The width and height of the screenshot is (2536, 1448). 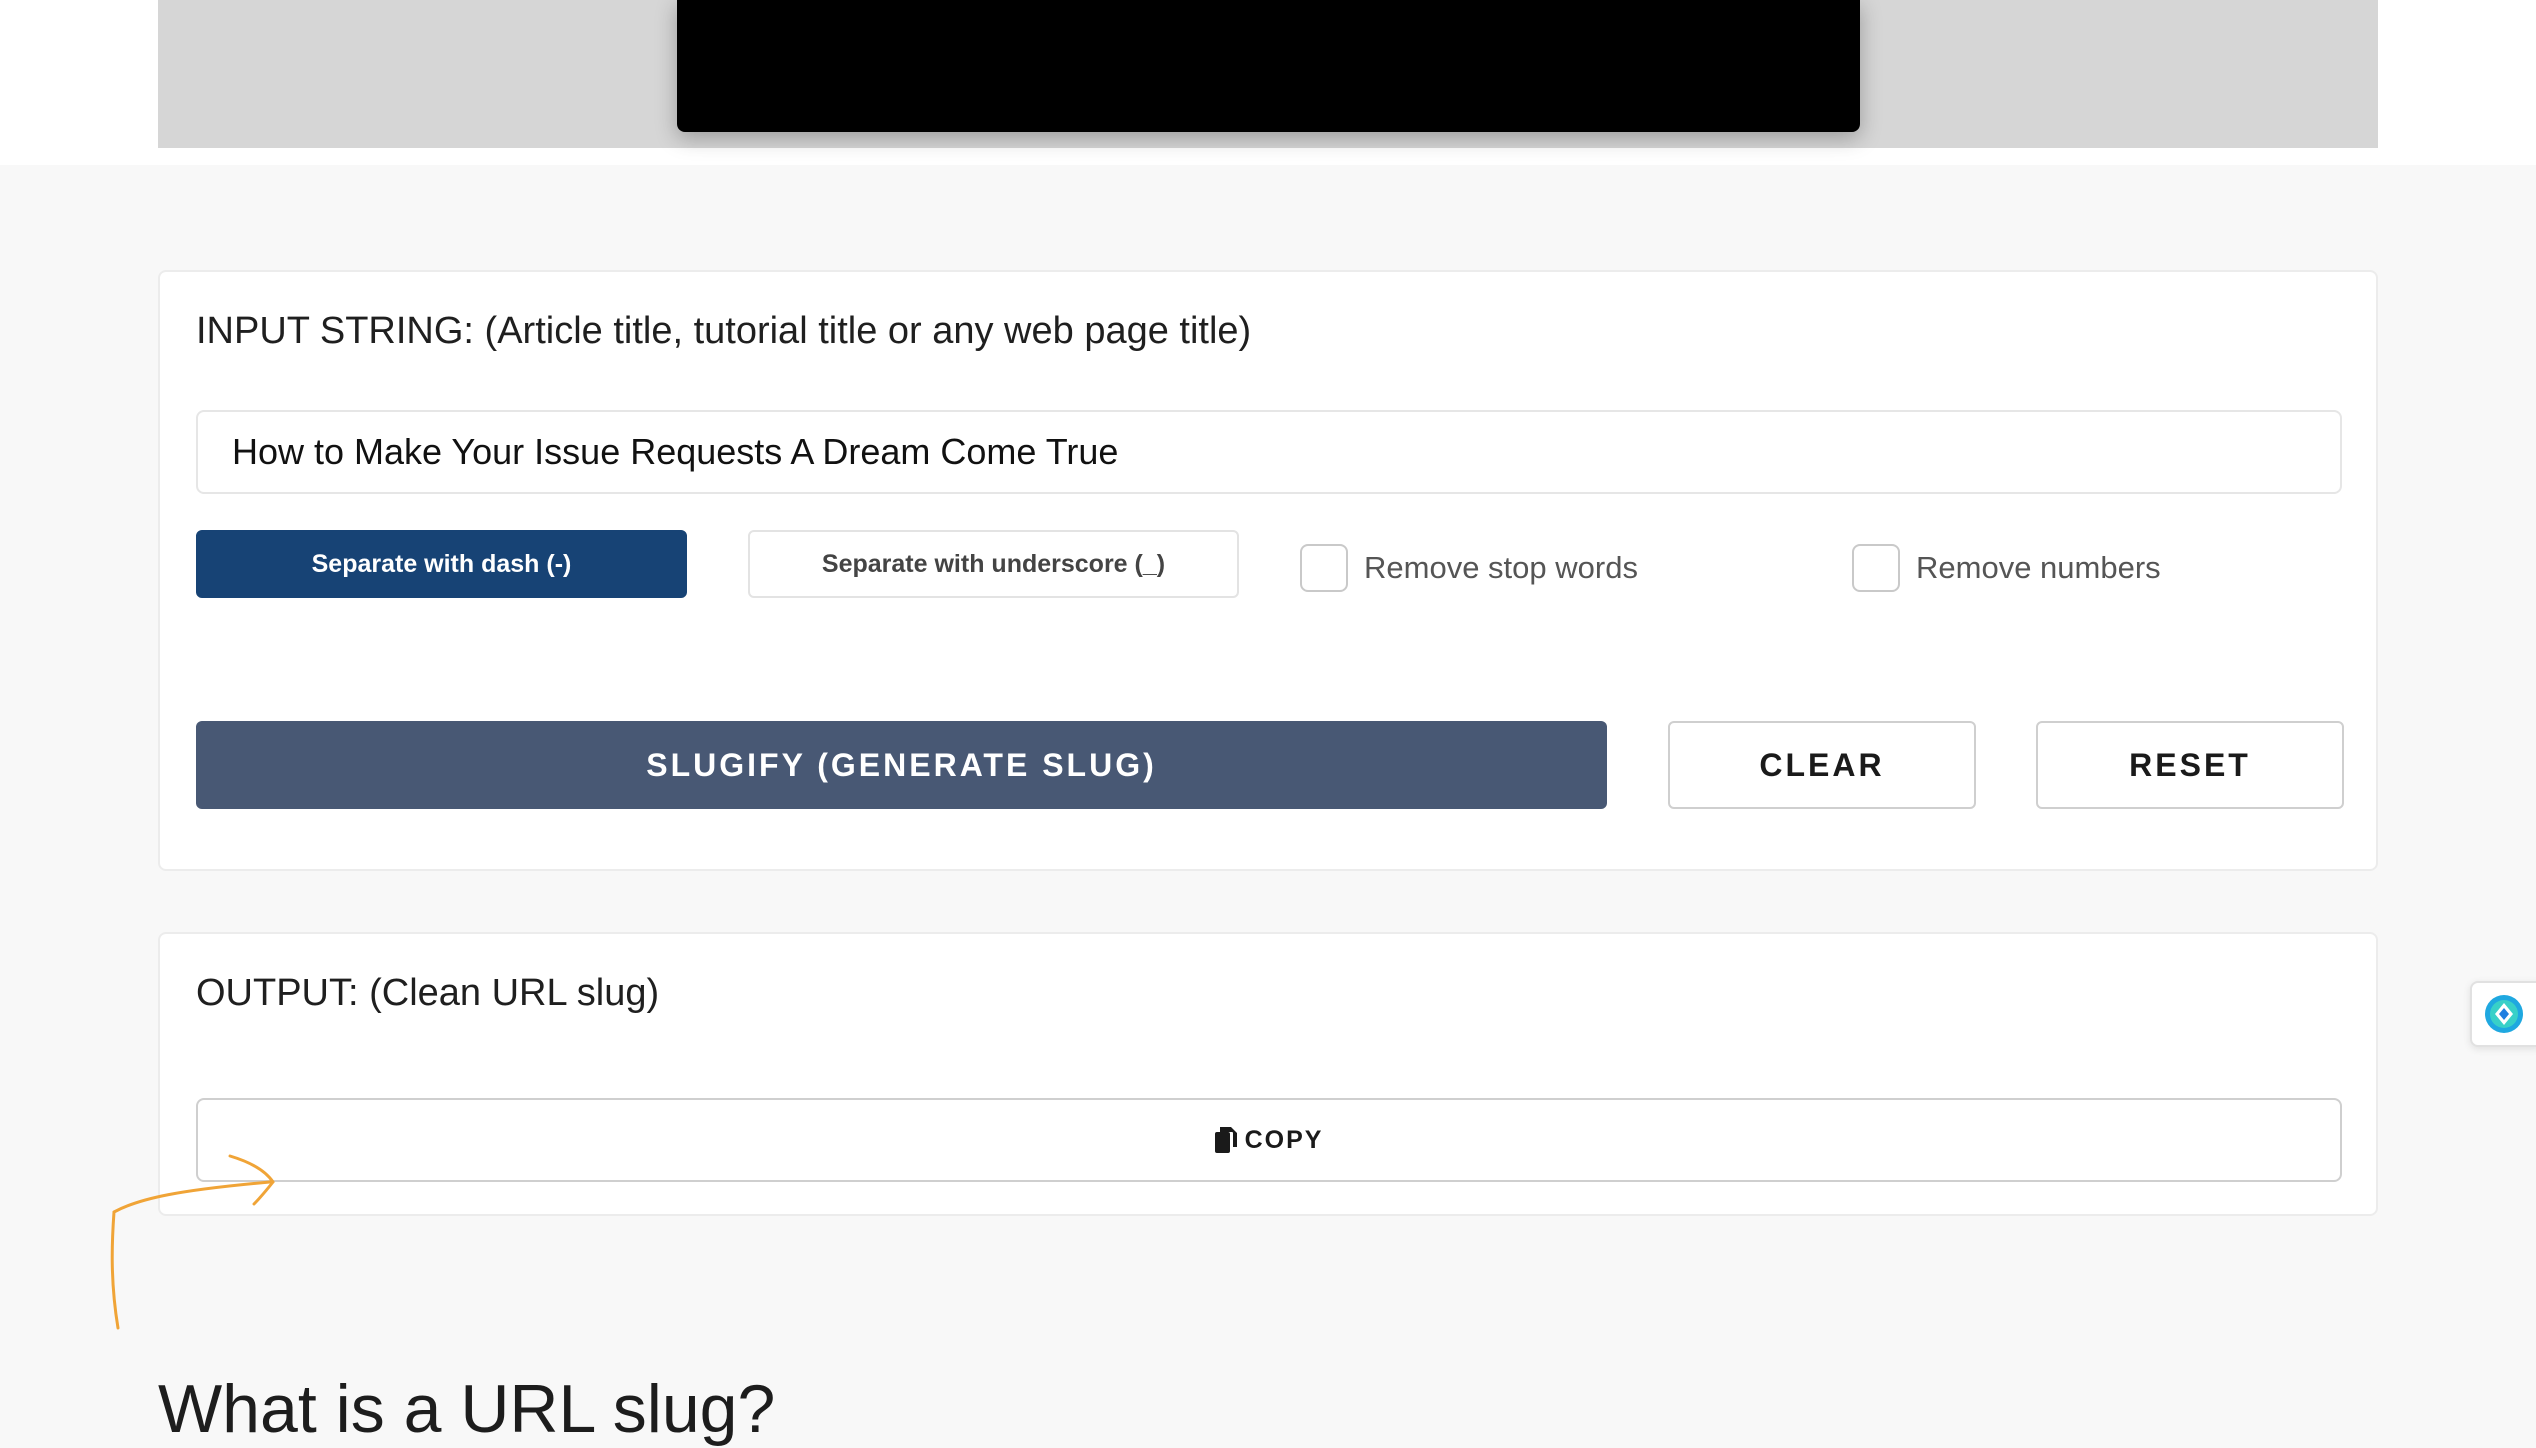 What do you see at coordinates (1876, 568) in the screenshot?
I see `remove-numbers-checkbox` at bounding box center [1876, 568].